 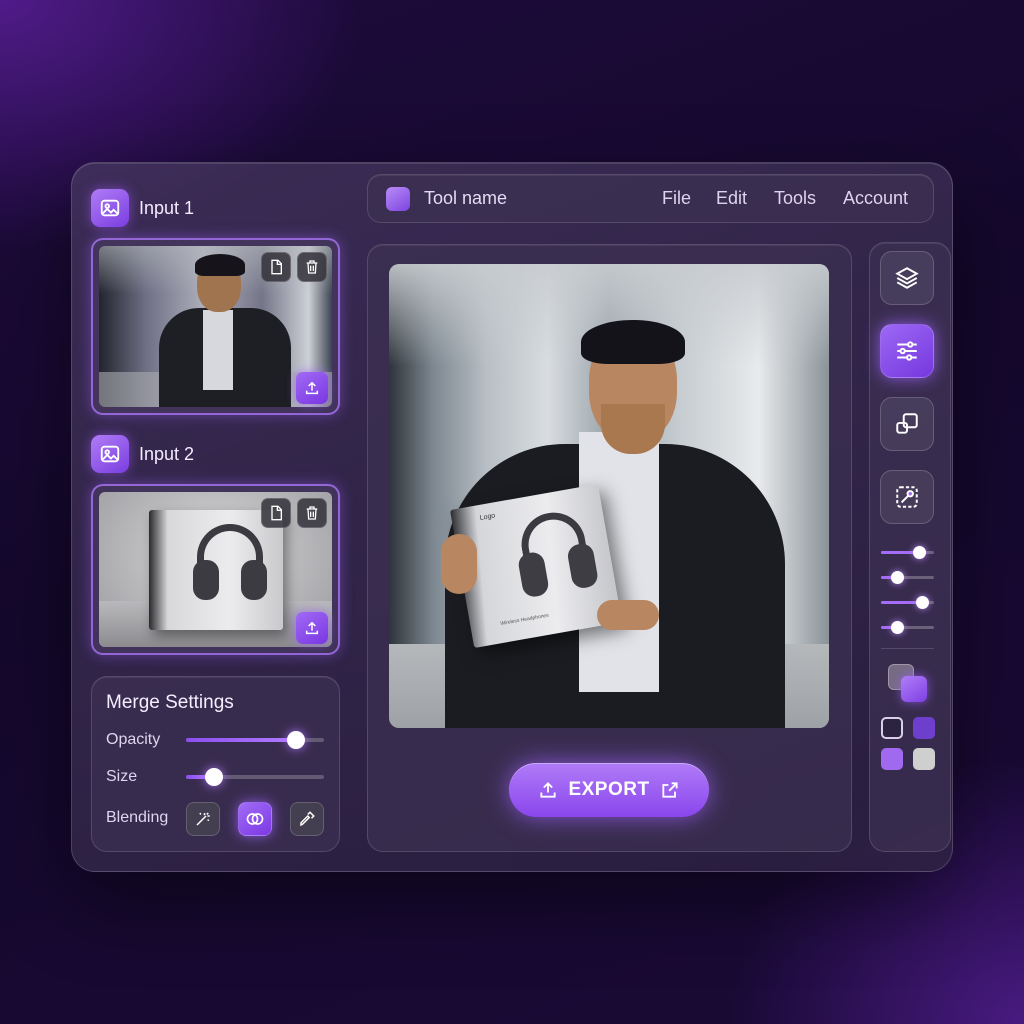 What do you see at coordinates (203, 819) in the screenshot?
I see `magic-wand-icon` at bounding box center [203, 819].